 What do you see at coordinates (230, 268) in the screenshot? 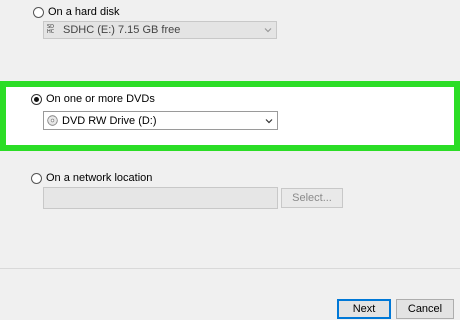
I see `footer-divider` at bounding box center [230, 268].